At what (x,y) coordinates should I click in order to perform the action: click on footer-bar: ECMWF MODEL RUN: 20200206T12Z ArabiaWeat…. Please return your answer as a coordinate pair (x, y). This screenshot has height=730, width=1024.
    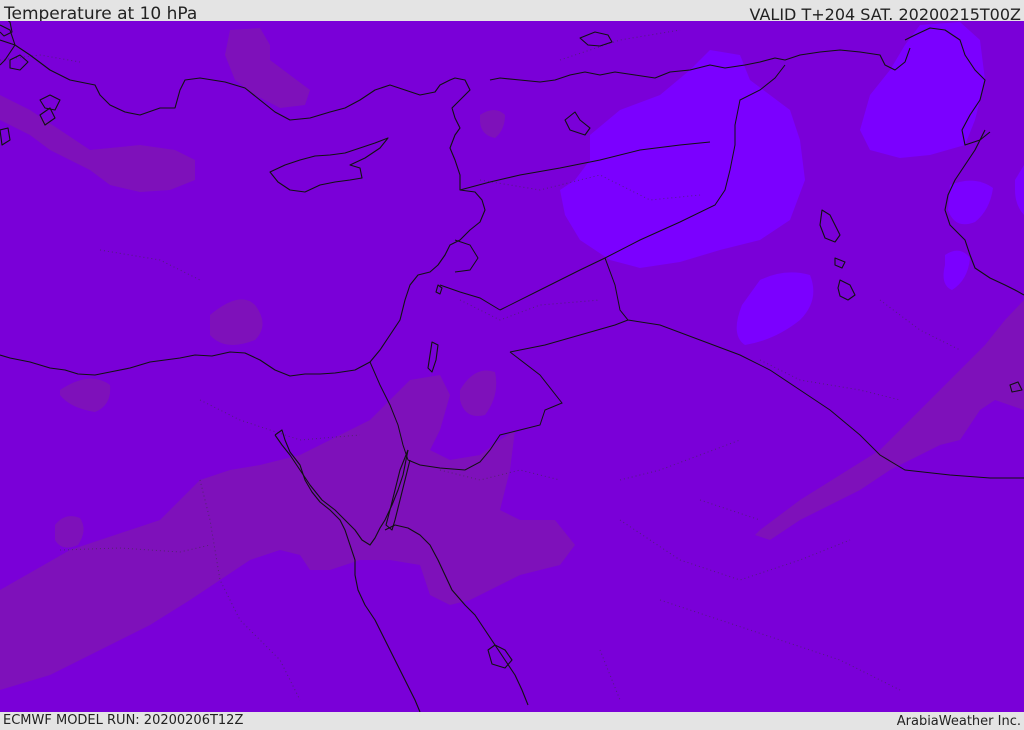
    Looking at the image, I should click on (512, 720).